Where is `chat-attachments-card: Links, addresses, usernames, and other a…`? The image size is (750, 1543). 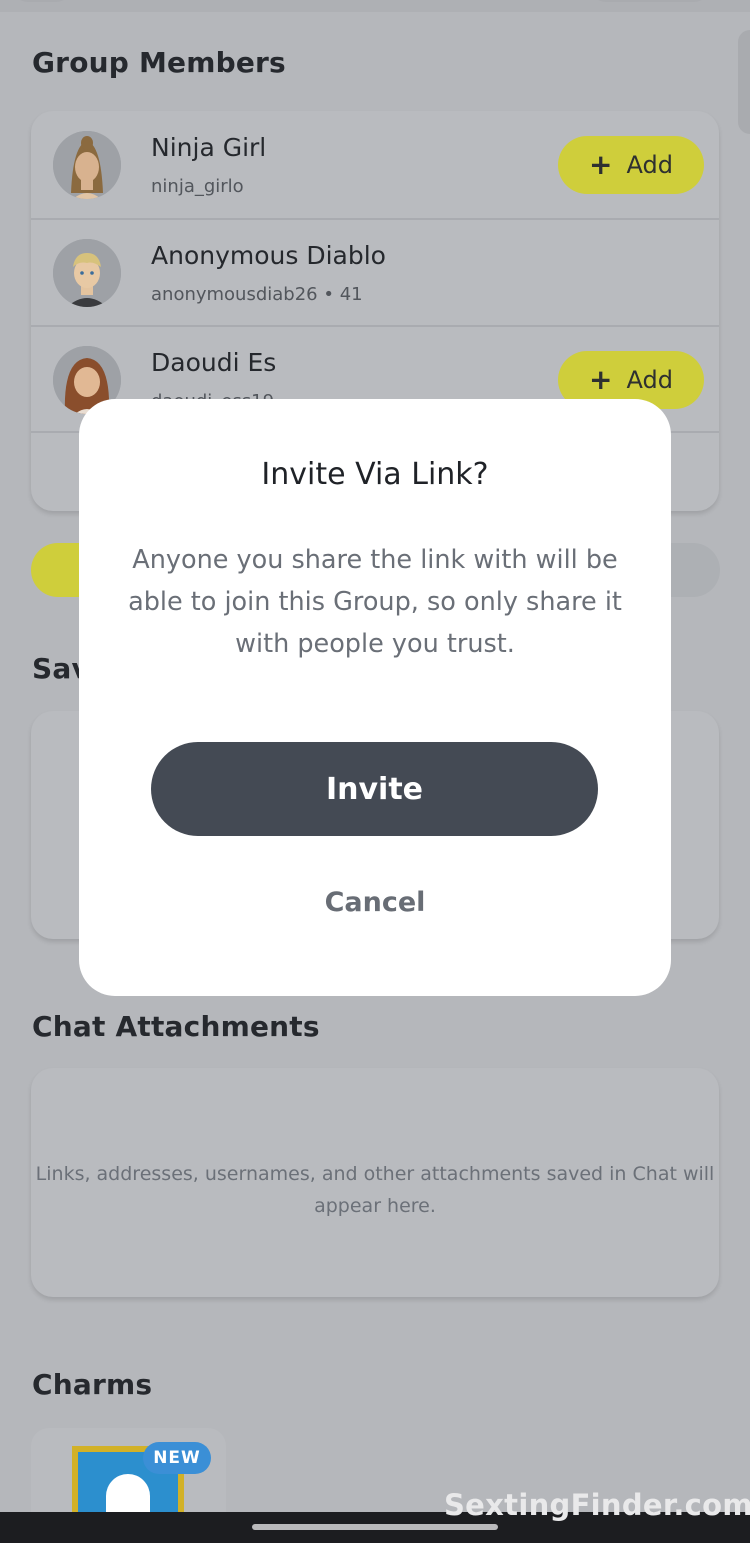
chat-attachments-card: Links, addresses, usernames, and other a… is located at coordinates (375, 1182).